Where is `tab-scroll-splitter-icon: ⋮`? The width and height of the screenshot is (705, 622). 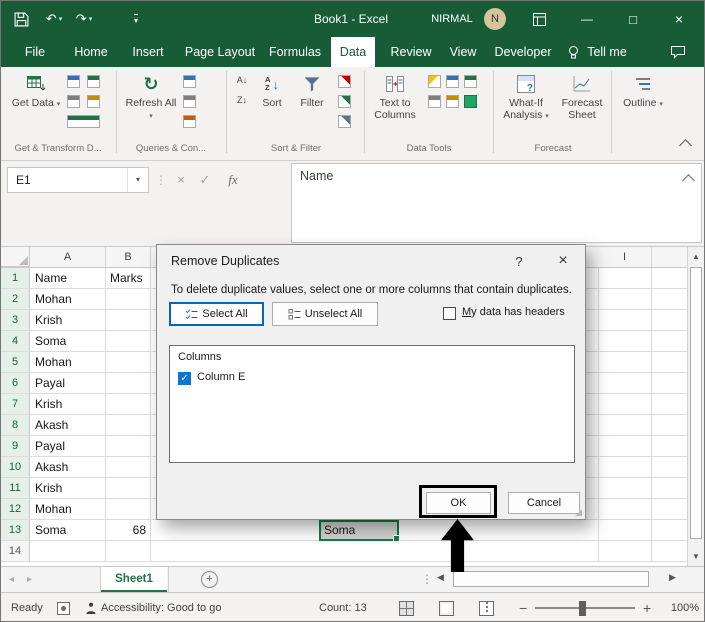
tab-scroll-splitter-icon: ⋮ is located at coordinates (427, 579).